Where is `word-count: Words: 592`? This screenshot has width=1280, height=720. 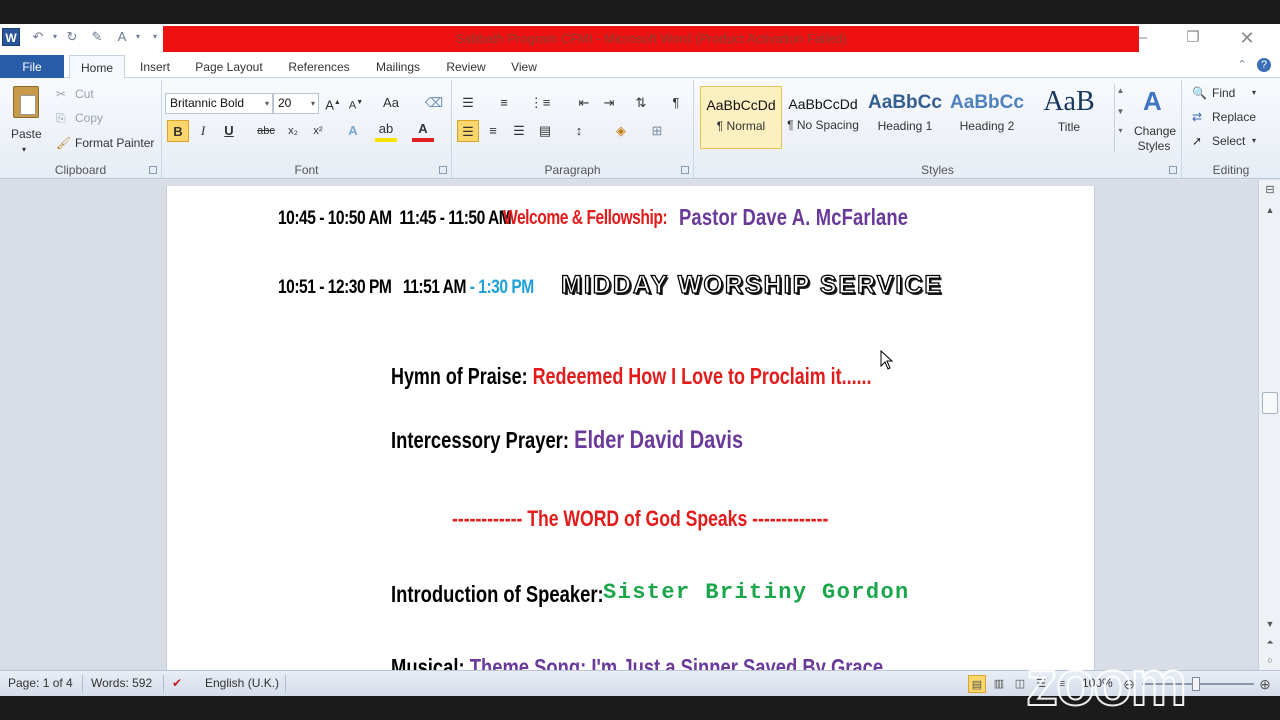
word-count: Words: 592 is located at coordinates (121, 683).